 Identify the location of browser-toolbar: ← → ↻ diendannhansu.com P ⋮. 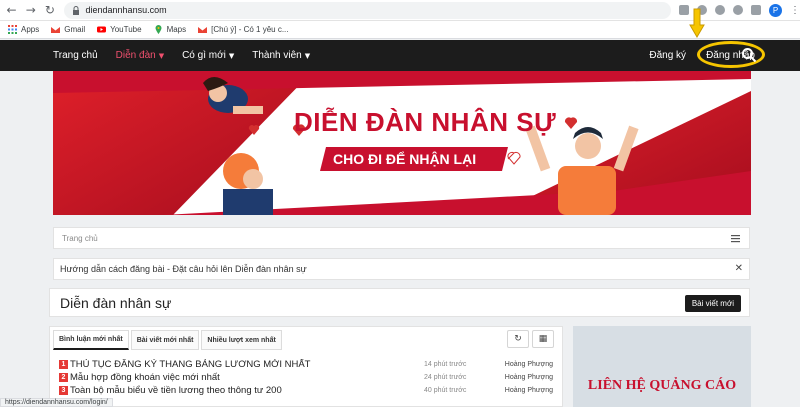
(400, 10).